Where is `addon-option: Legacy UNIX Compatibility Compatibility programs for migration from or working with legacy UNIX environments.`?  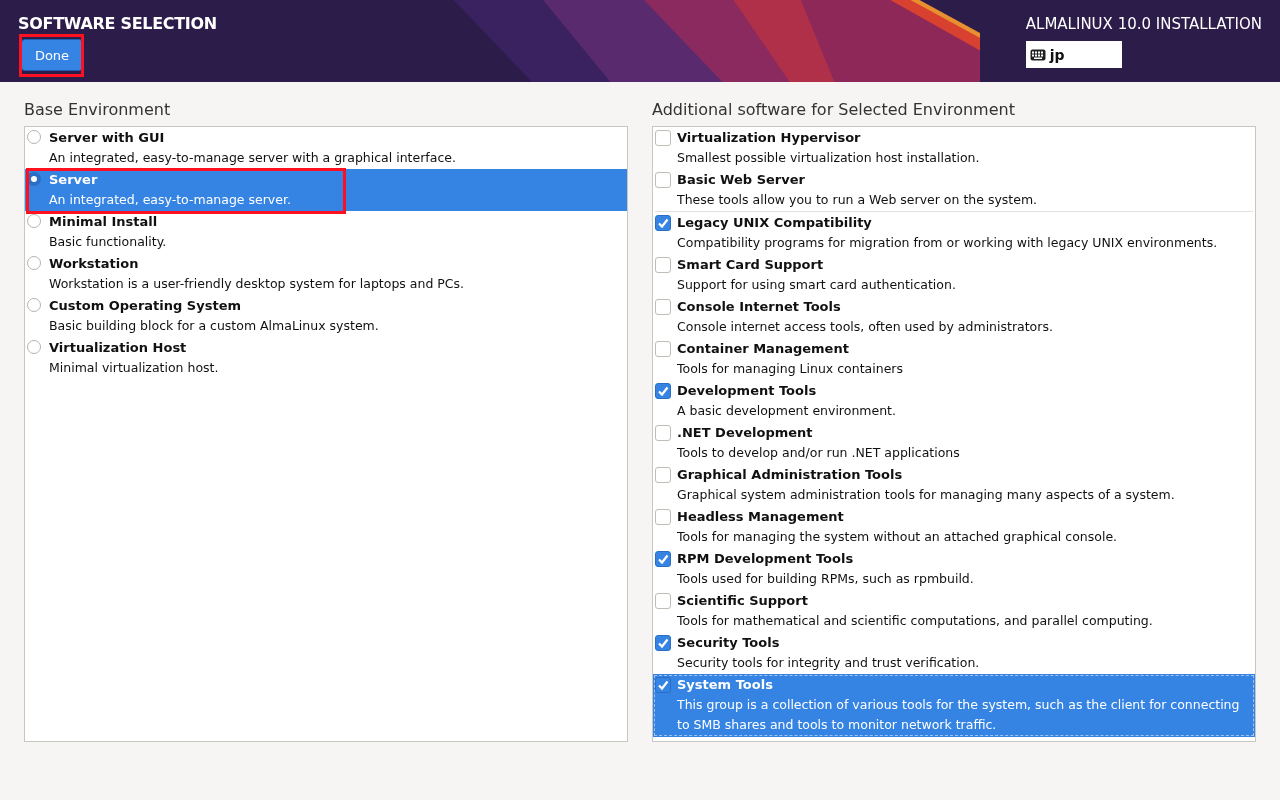 addon-option: Legacy UNIX Compatibility Compatibility programs for migration from or working with legacy UNIX environments. is located at coordinates (954, 233).